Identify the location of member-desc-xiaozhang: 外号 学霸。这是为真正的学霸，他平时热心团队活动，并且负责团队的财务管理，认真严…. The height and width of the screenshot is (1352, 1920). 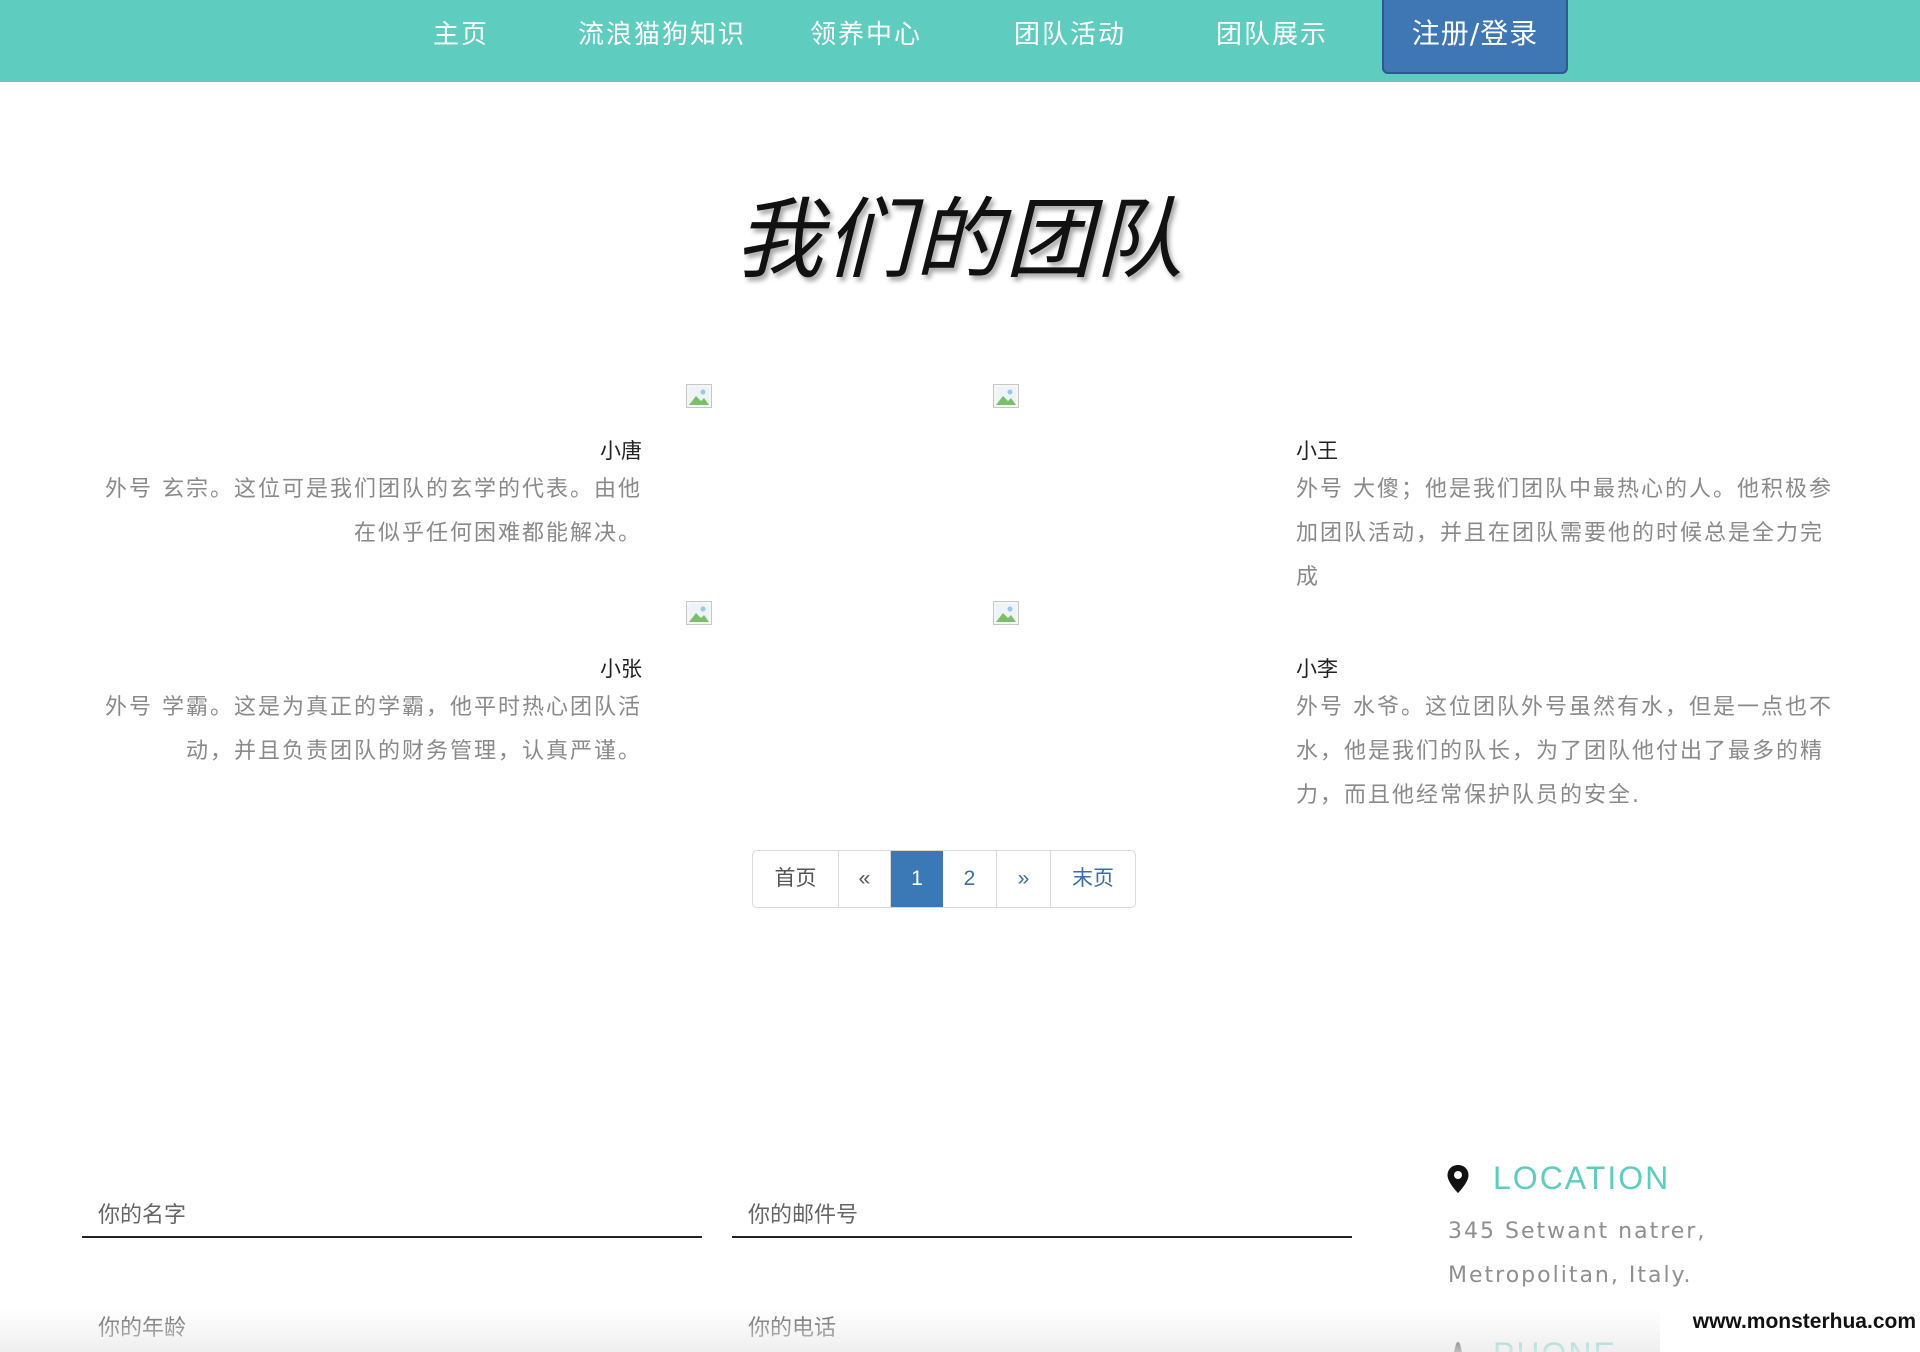
(373, 729).